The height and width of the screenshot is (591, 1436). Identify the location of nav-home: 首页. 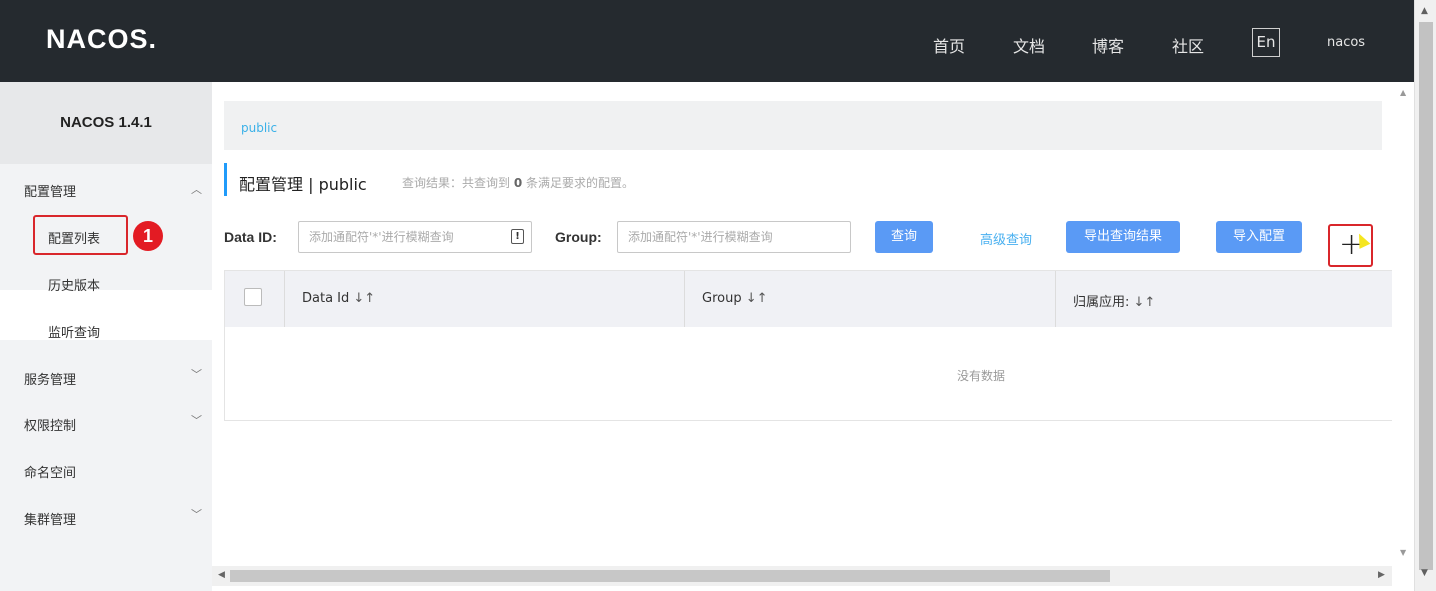
(949, 45).